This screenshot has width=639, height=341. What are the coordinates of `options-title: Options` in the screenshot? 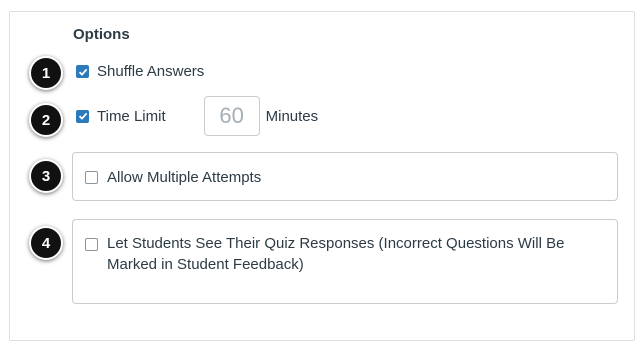 It's located at (101, 34).